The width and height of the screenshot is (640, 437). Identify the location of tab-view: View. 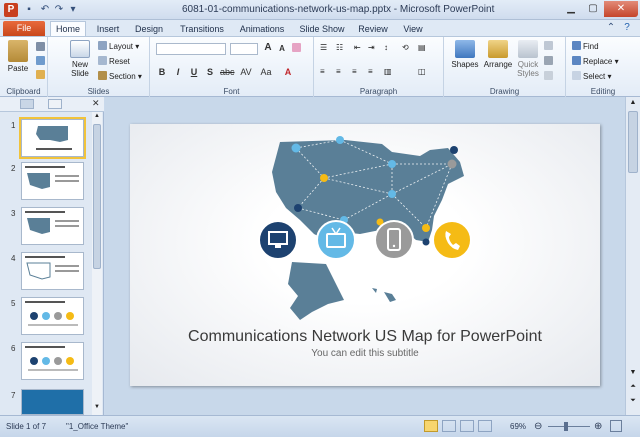
(413, 29).